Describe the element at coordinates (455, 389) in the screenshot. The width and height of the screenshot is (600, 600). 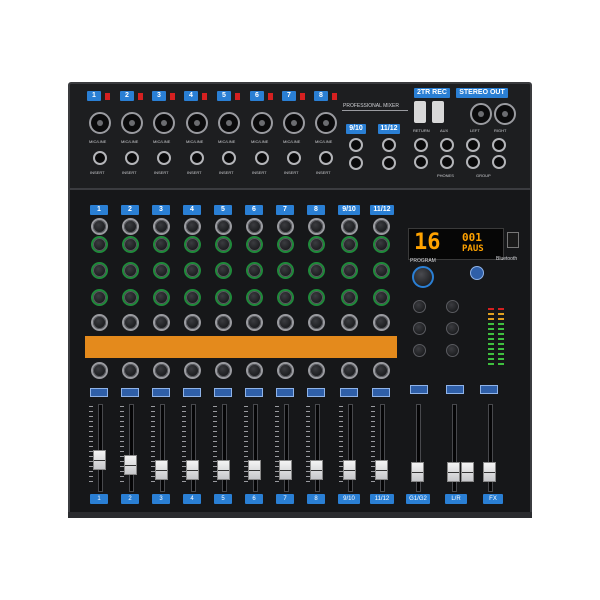
I see `main-assign-button` at that location.